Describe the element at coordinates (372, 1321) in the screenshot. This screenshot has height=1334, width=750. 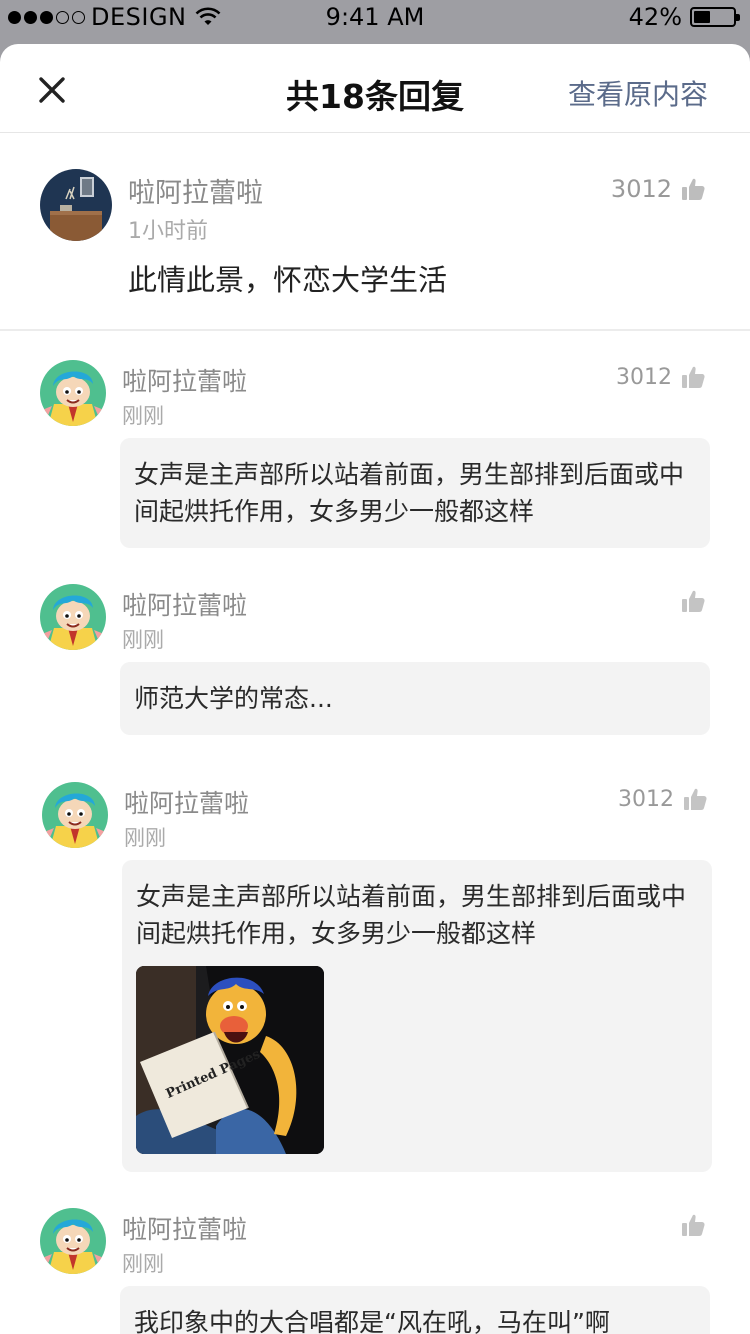
I see `reply-text: 我印象中的大合唱都是“风在吼，马在叫”啊` at that location.